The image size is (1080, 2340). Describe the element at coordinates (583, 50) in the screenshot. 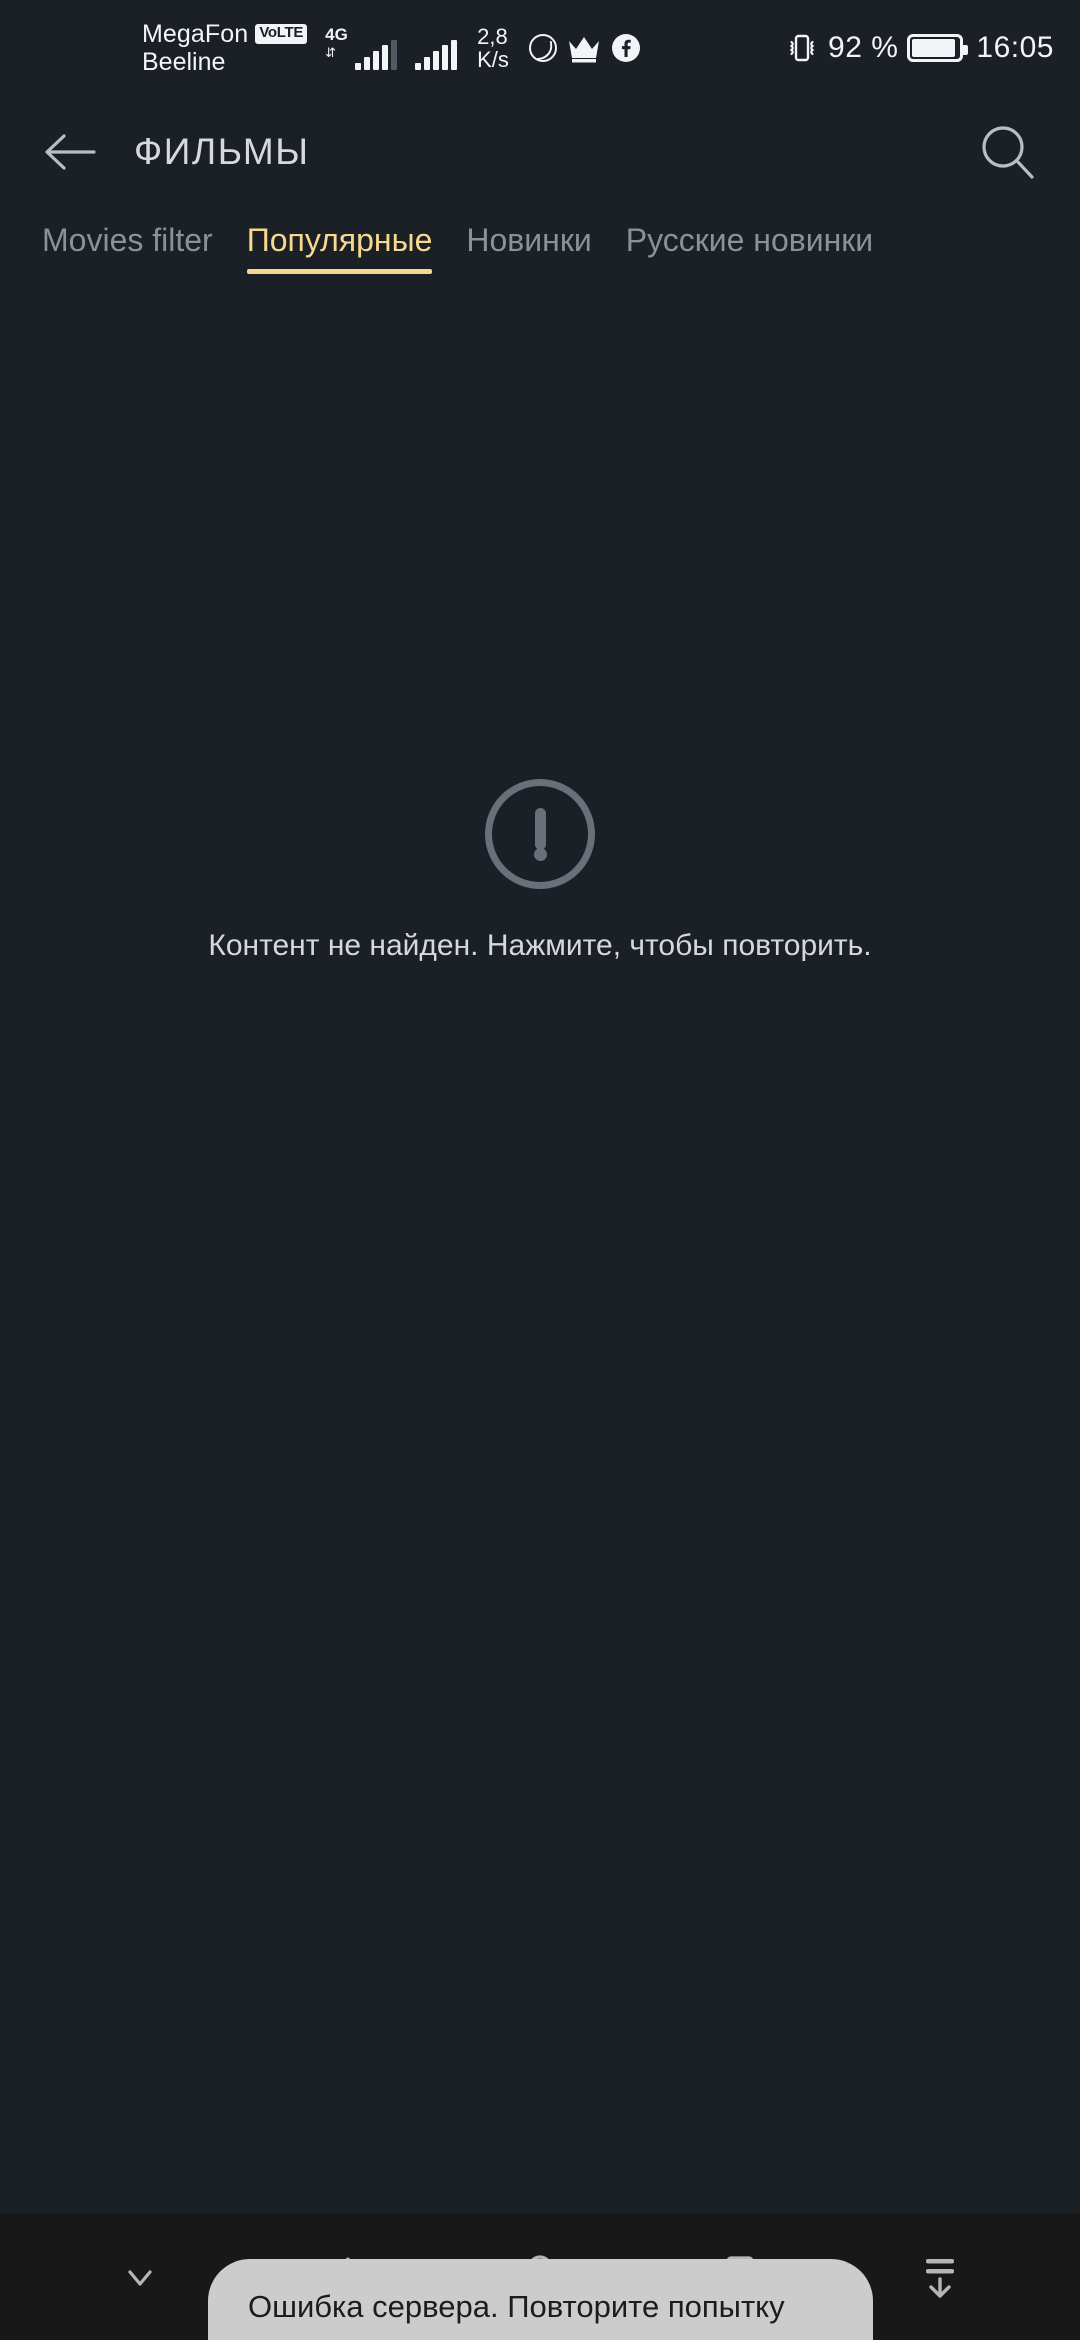

I see `crown-icon` at that location.